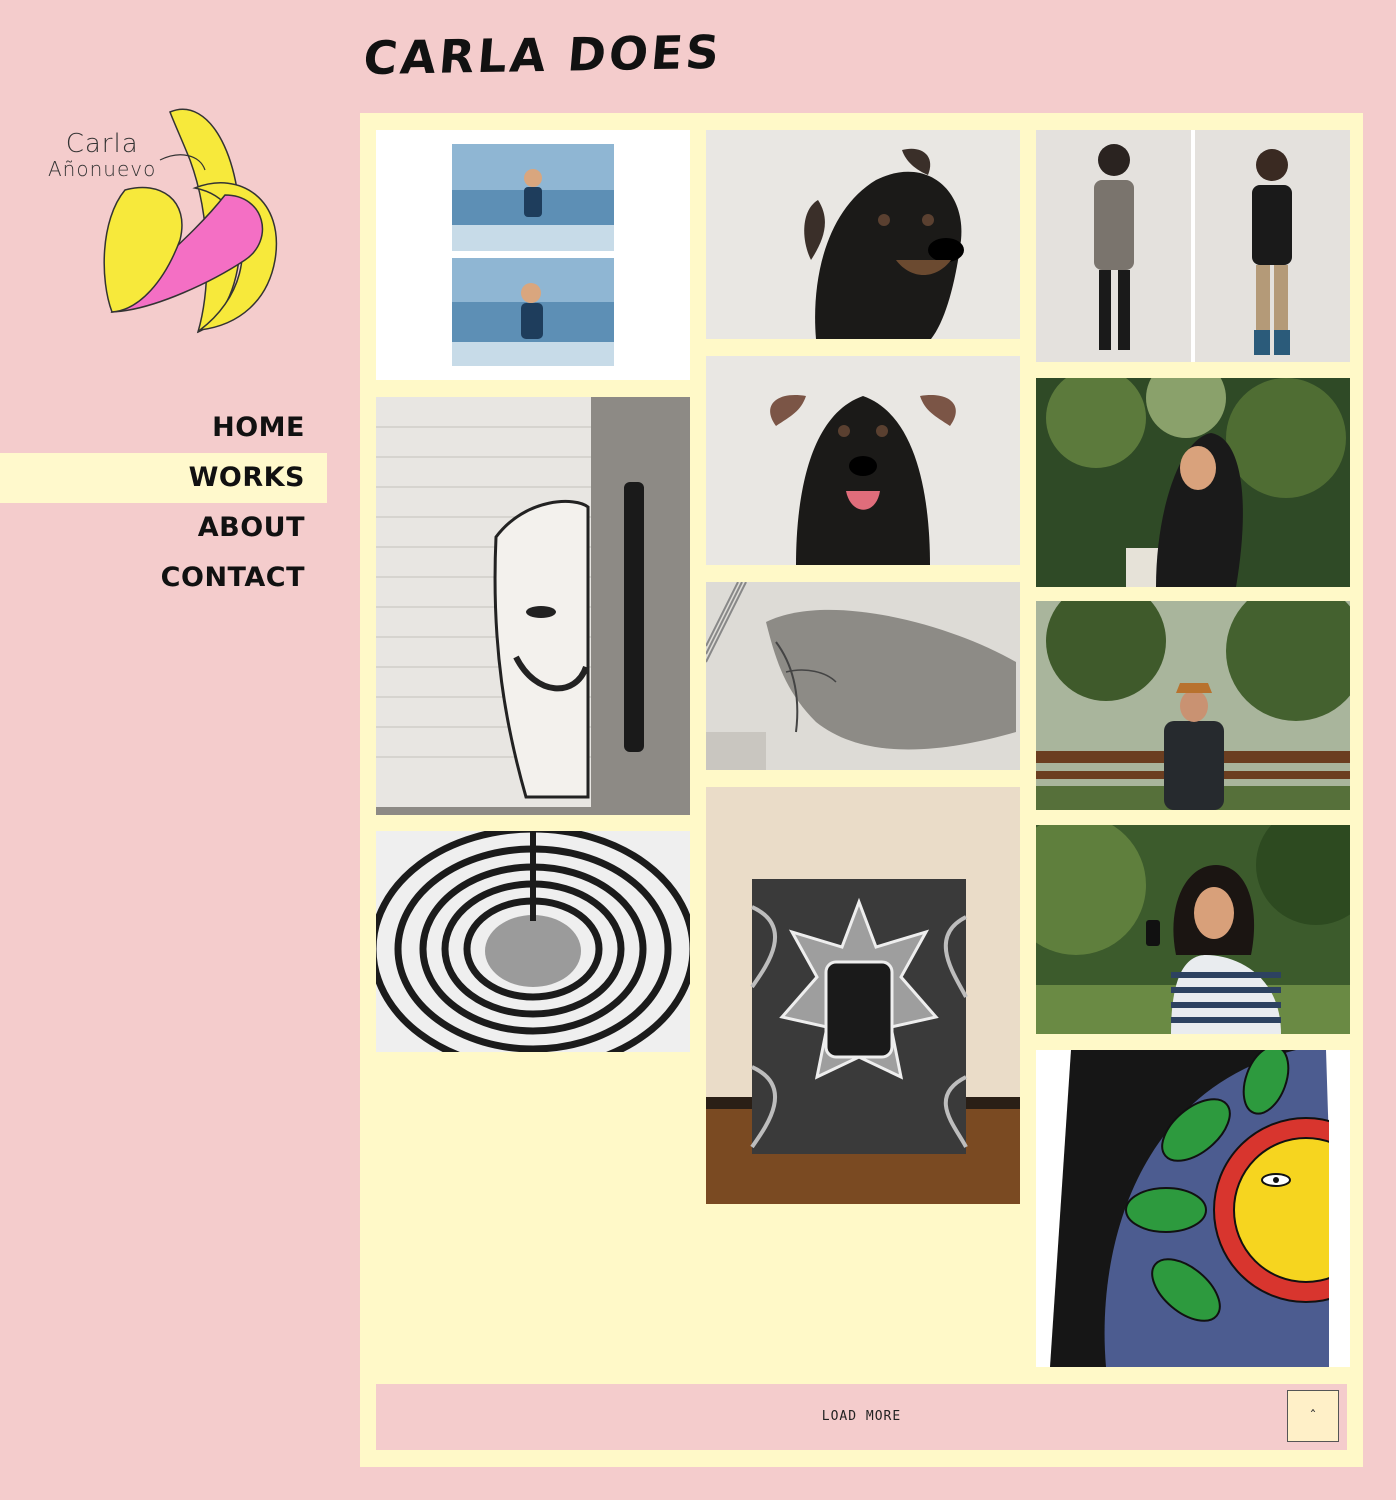 The height and width of the screenshot is (1500, 1396). What do you see at coordinates (165, 220) in the screenshot?
I see `site-logo: Carla Añonuevo` at bounding box center [165, 220].